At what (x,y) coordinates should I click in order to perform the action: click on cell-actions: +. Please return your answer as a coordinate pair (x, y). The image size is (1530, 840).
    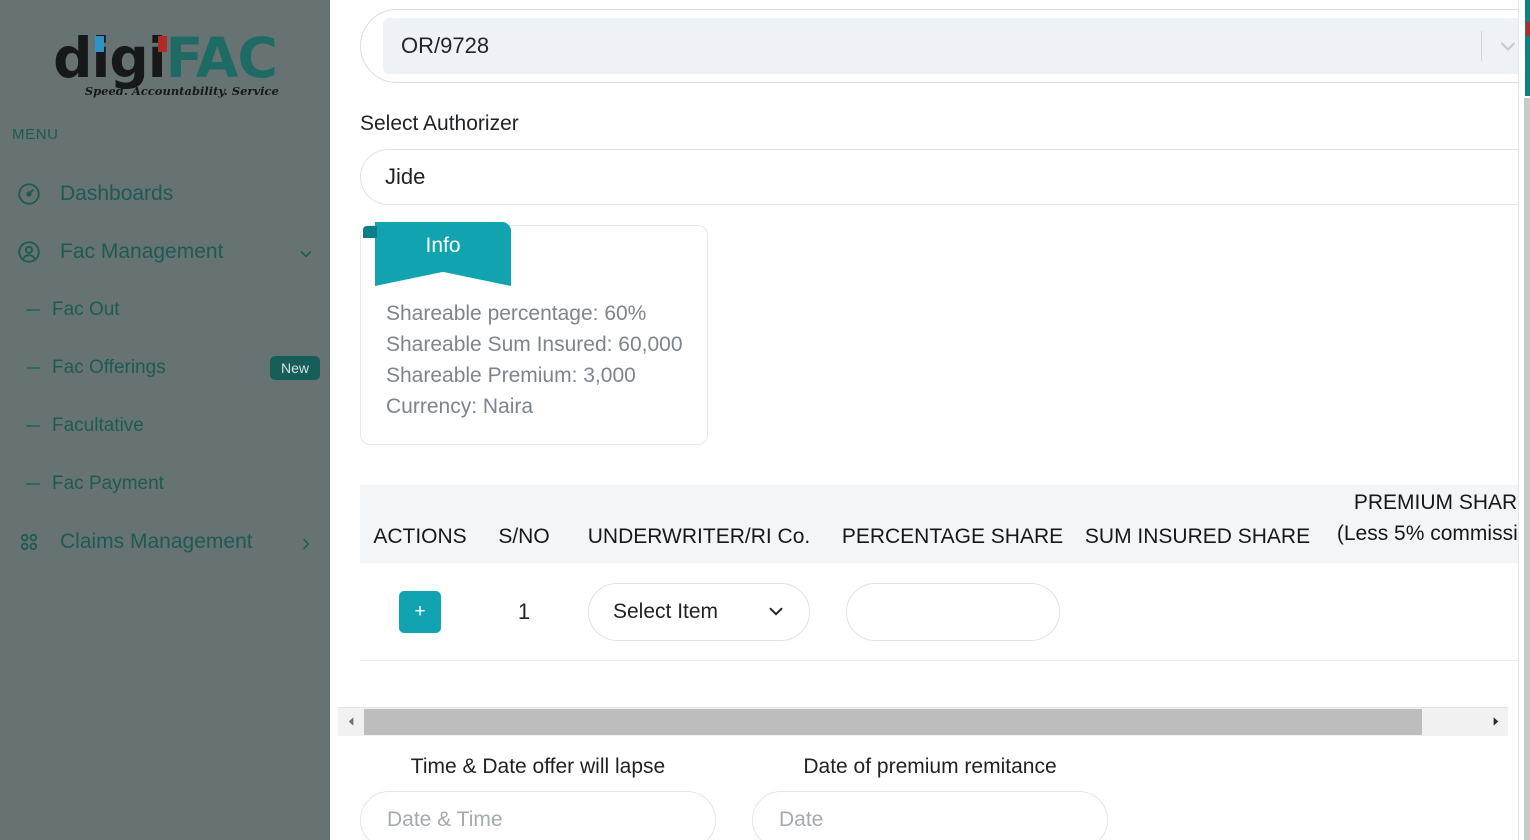
    Looking at the image, I should click on (420, 611).